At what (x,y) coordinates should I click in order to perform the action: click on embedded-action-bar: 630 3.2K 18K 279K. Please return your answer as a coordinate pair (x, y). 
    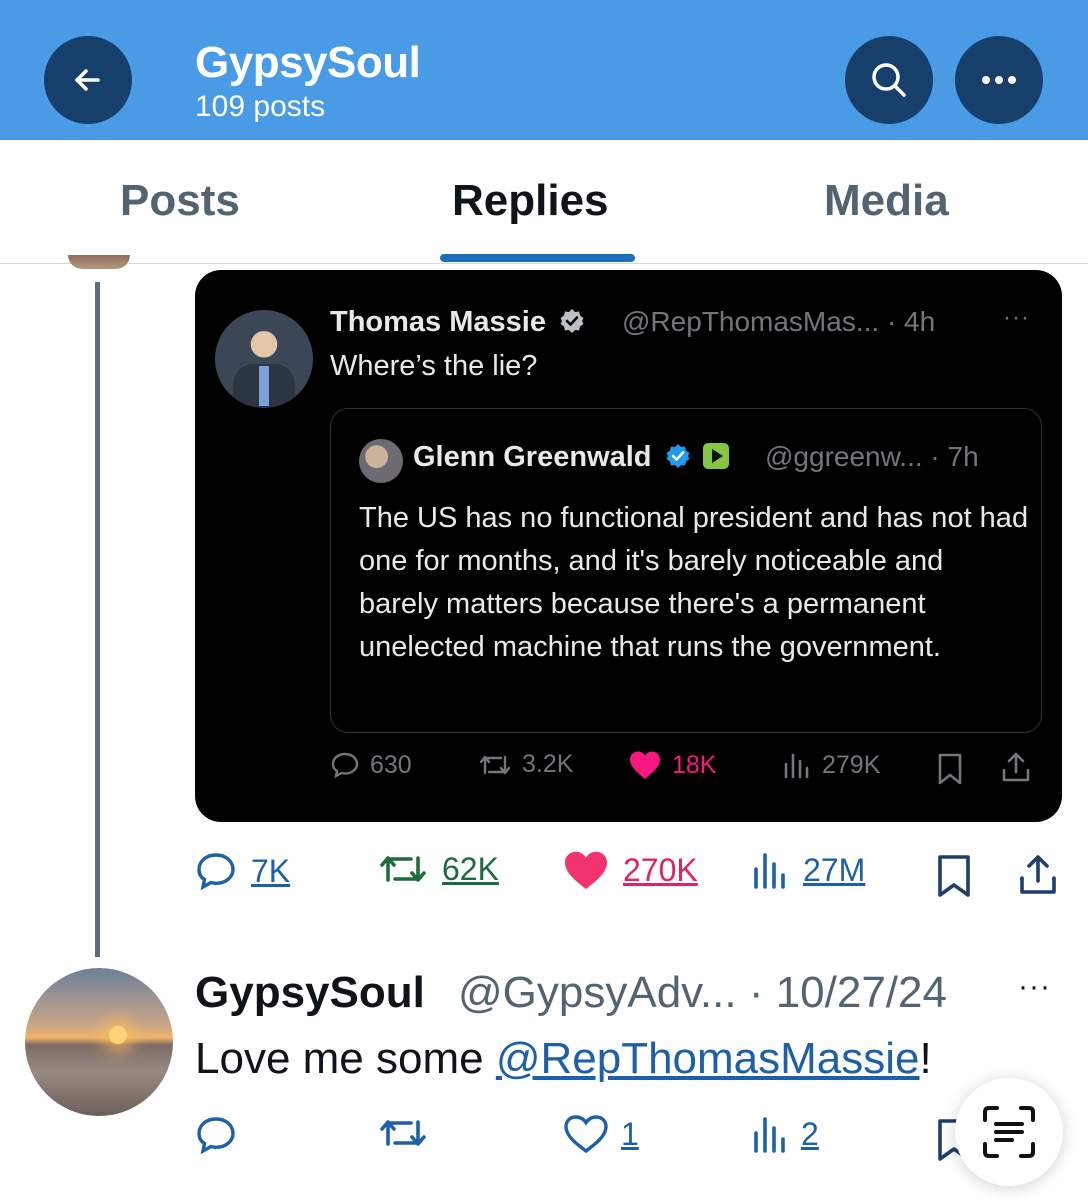
    Looking at the image, I should click on (686, 770).